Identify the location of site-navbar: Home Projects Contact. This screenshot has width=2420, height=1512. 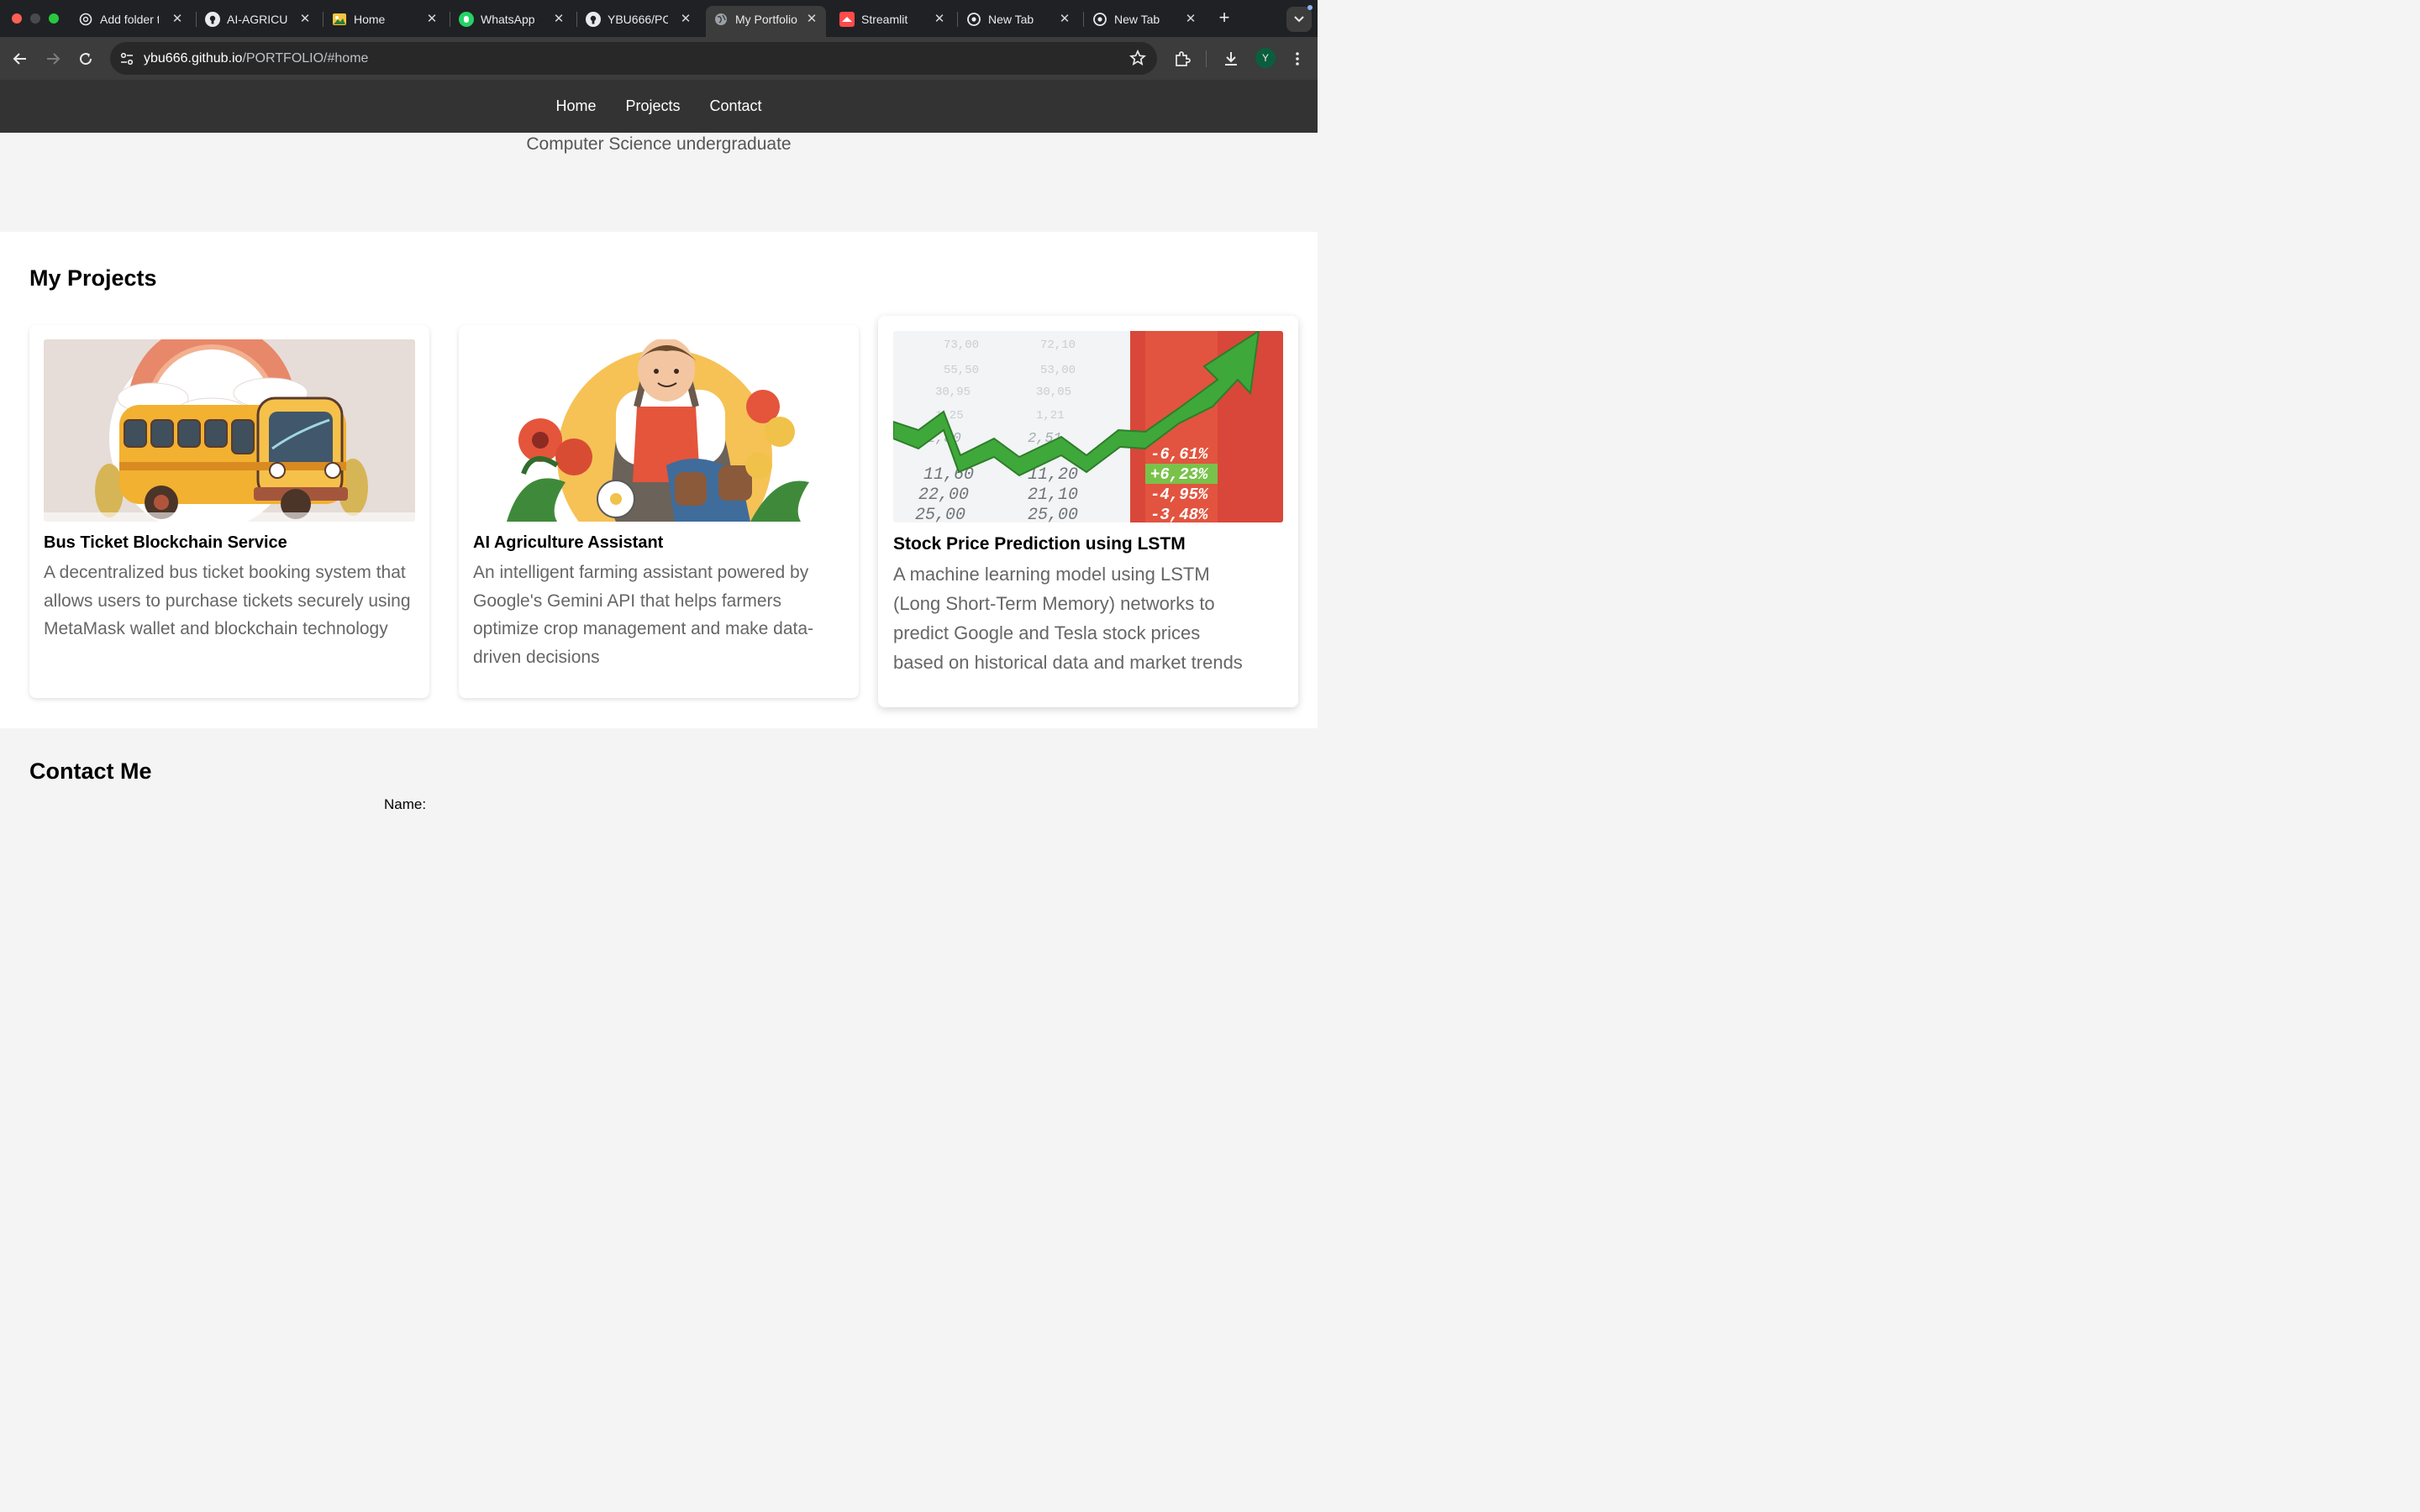
(659, 106).